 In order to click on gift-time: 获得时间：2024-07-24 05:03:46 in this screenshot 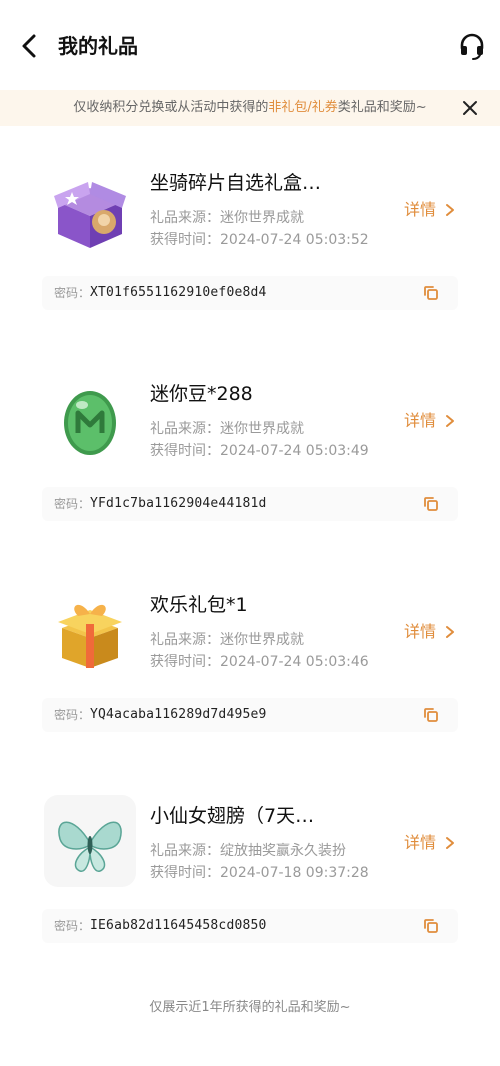, I will do `click(259, 662)`.